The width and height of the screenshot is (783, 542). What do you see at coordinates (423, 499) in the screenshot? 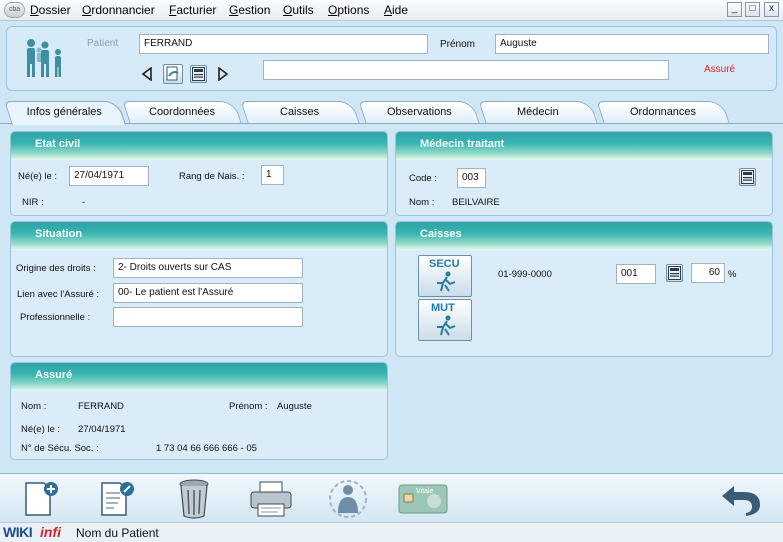
I see `vitale-card-icon: Vitale` at bounding box center [423, 499].